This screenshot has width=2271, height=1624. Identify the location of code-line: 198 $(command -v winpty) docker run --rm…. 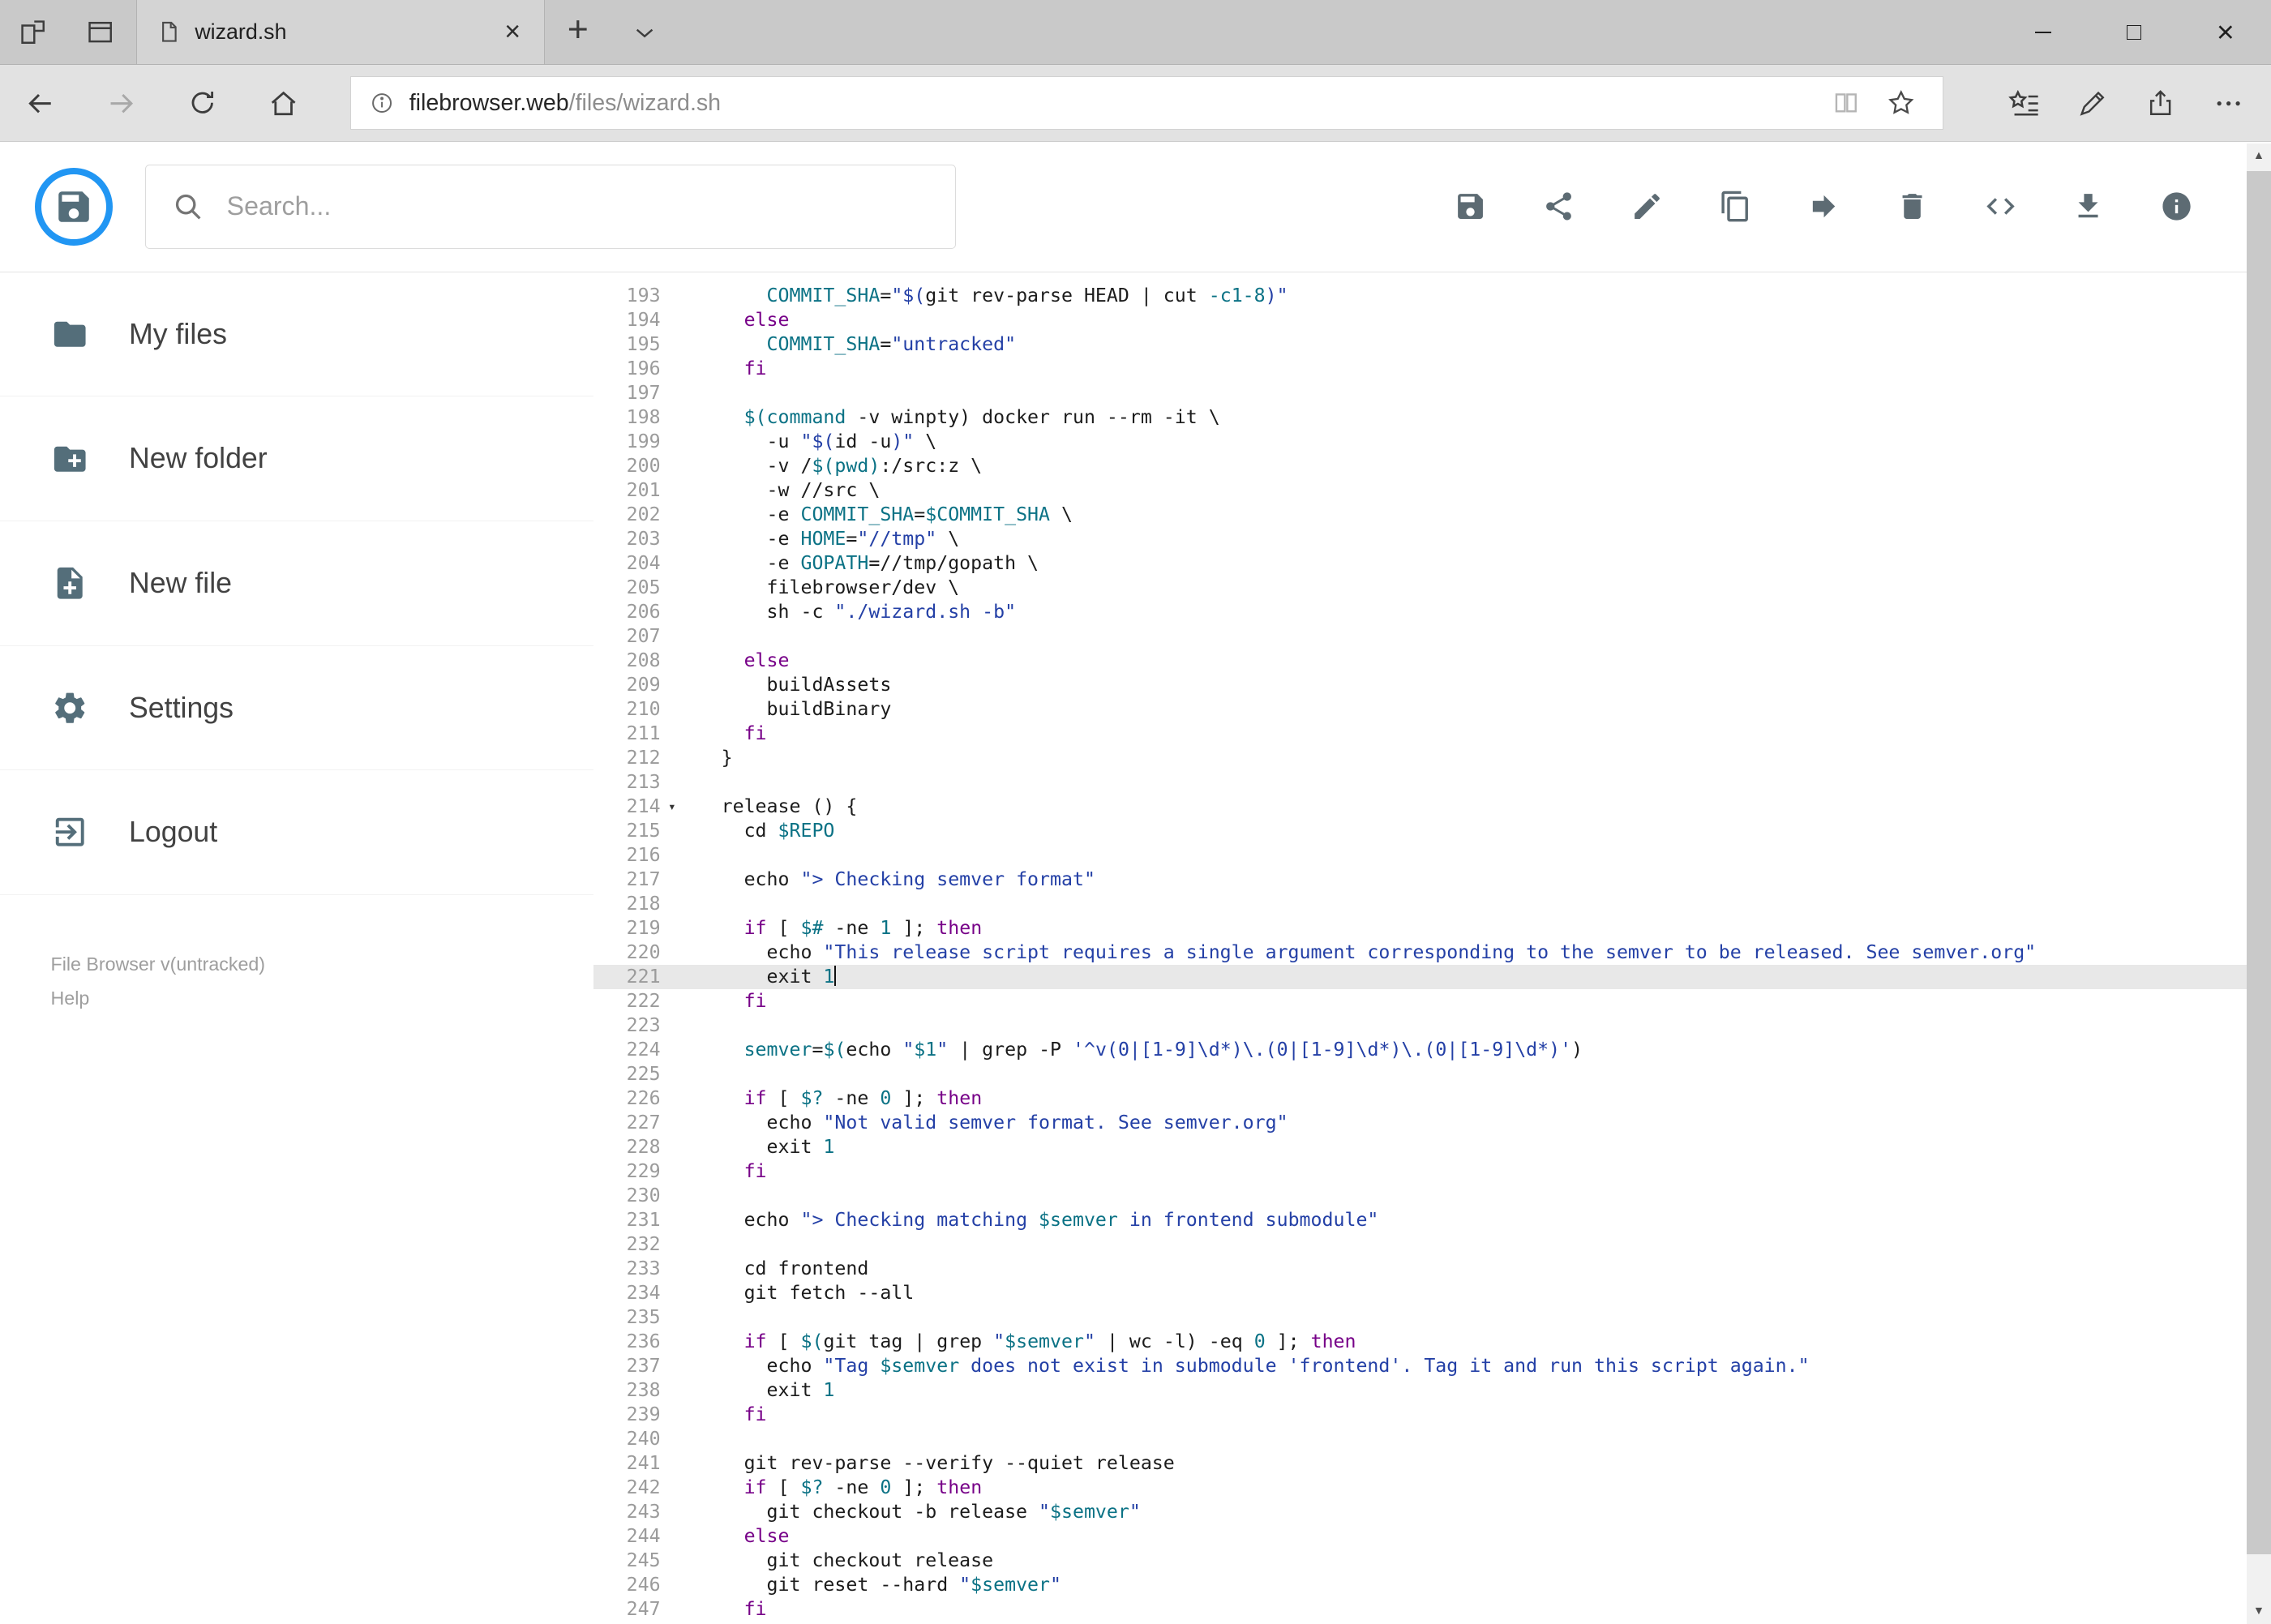
(1432, 417).